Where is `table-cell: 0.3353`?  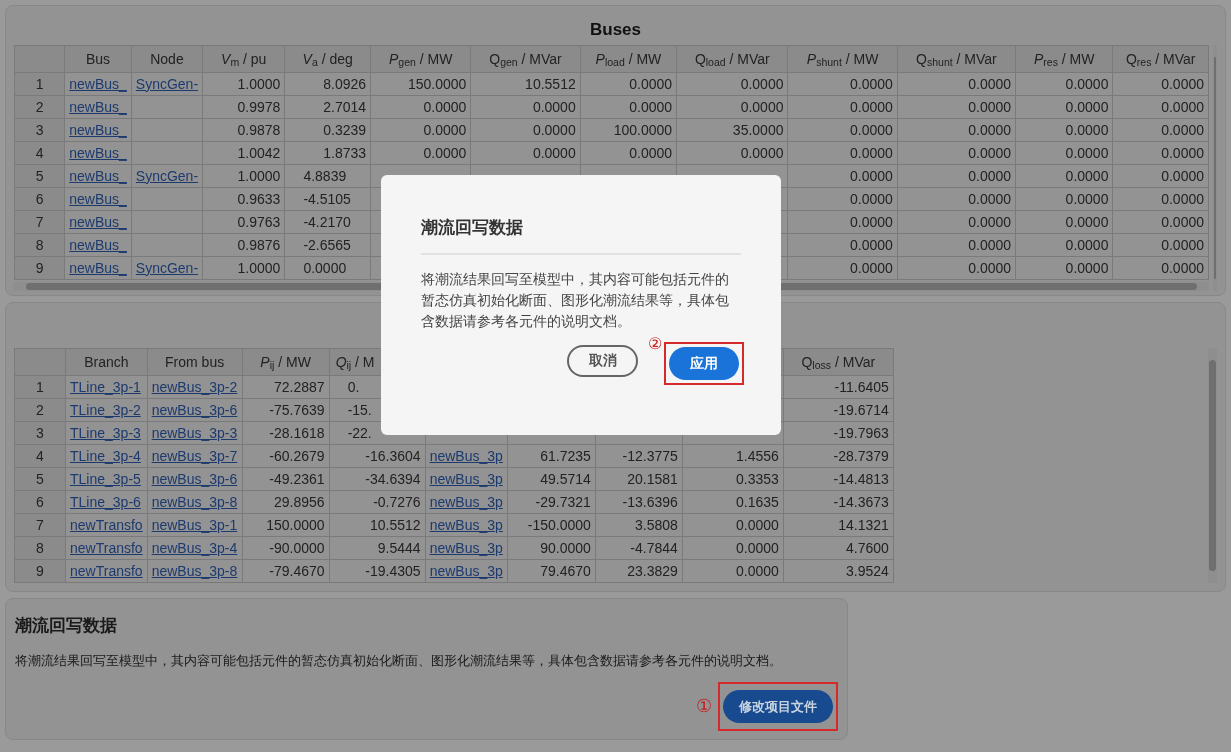 table-cell: 0.3353 is located at coordinates (757, 478).